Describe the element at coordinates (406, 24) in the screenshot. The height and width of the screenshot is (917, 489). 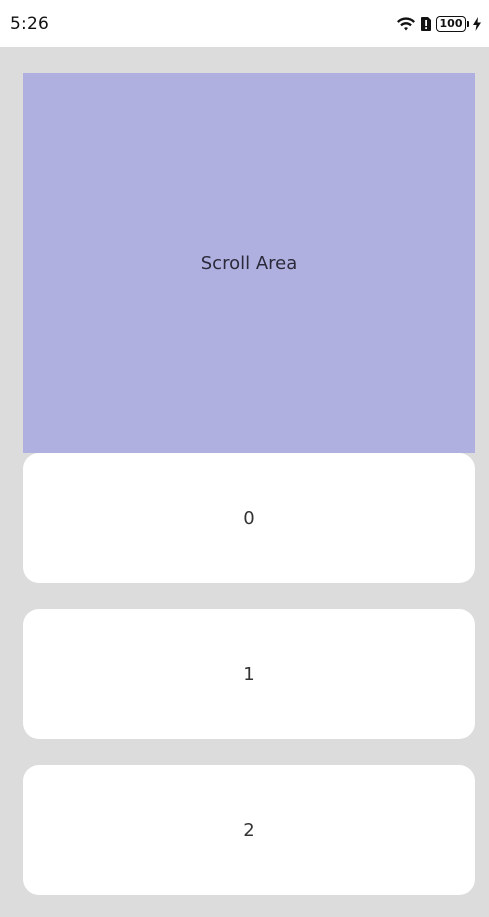
I see `wifi-icon` at that location.